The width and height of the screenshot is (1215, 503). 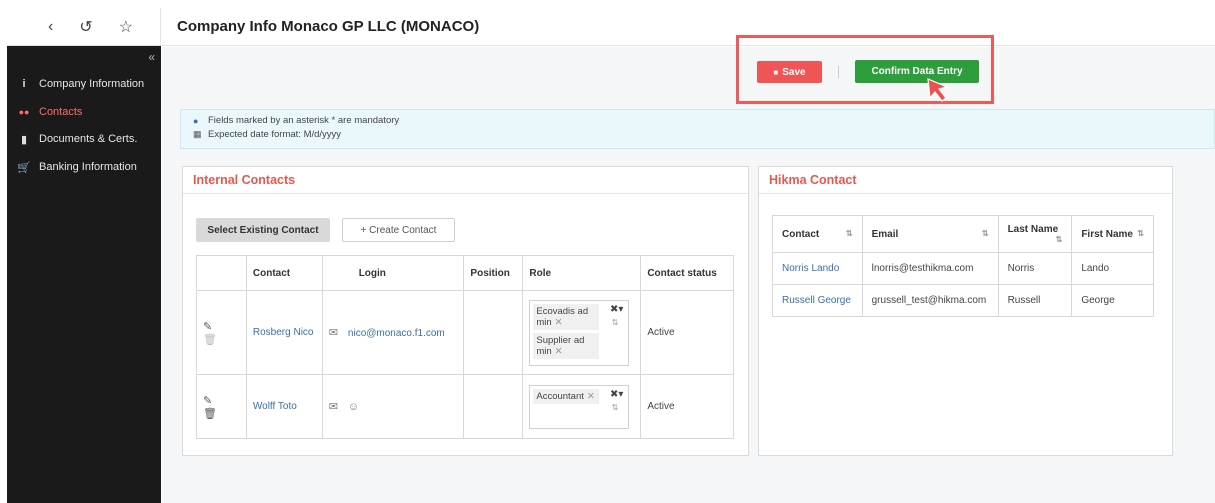 I want to click on divider, so click(x=838, y=72).